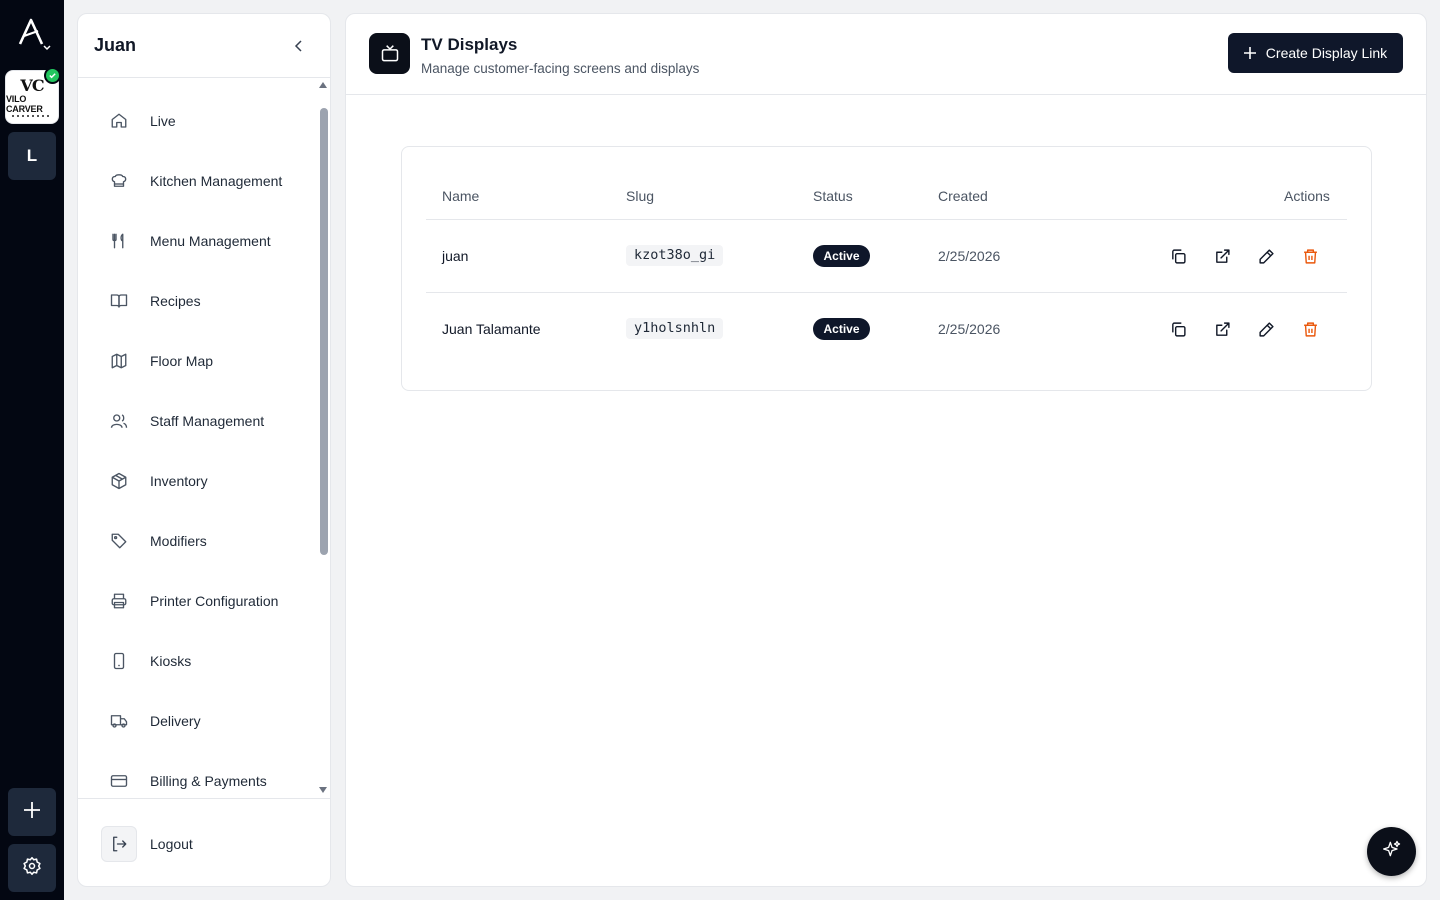 Image resolution: width=1440 pixels, height=900 pixels. I want to click on sidebar-item-label: Kitchen Management, so click(216, 181).